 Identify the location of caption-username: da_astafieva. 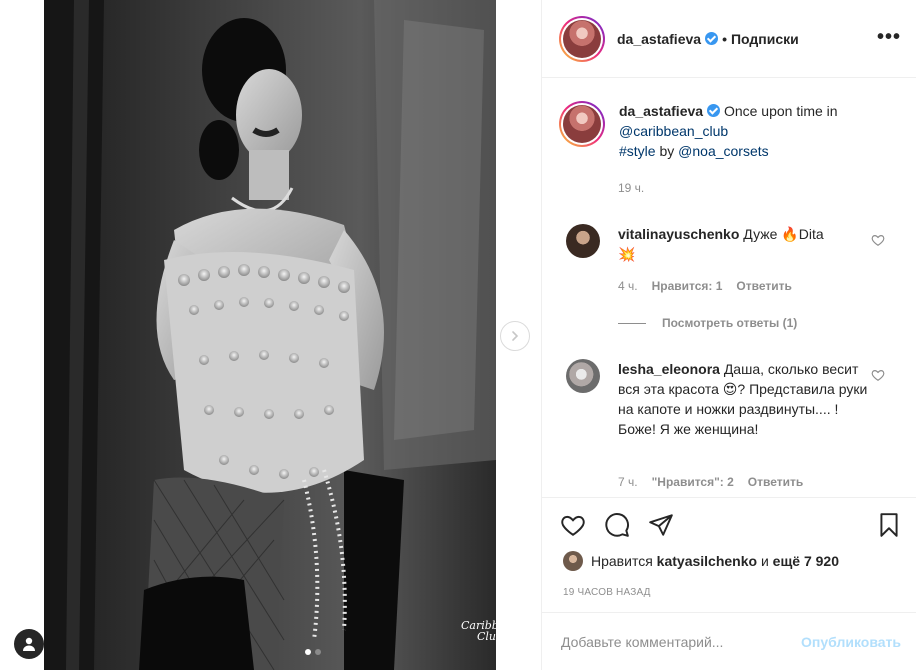
(661, 111).